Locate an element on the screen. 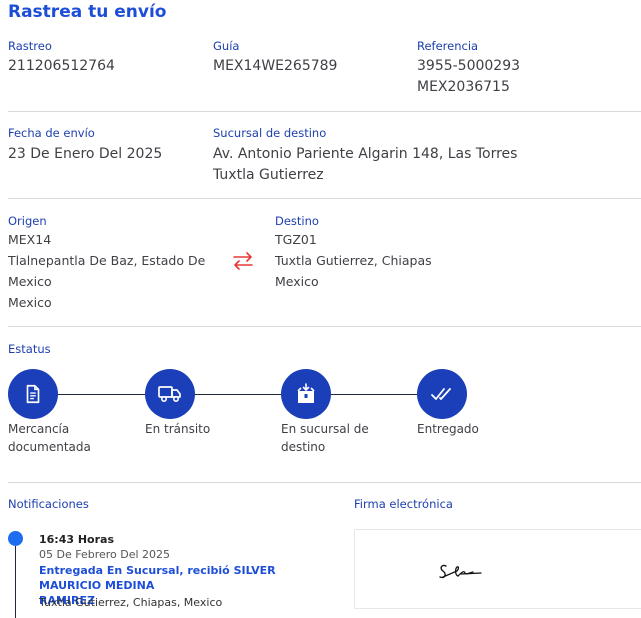 This screenshot has width=641, height=618. status-step-label: Entregado is located at coordinates (472, 429).